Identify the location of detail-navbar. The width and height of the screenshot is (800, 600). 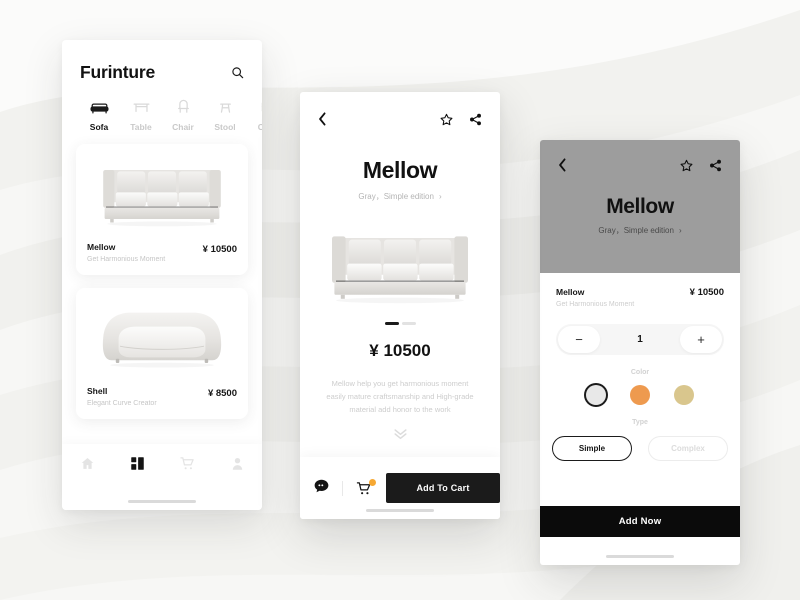
(400, 111).